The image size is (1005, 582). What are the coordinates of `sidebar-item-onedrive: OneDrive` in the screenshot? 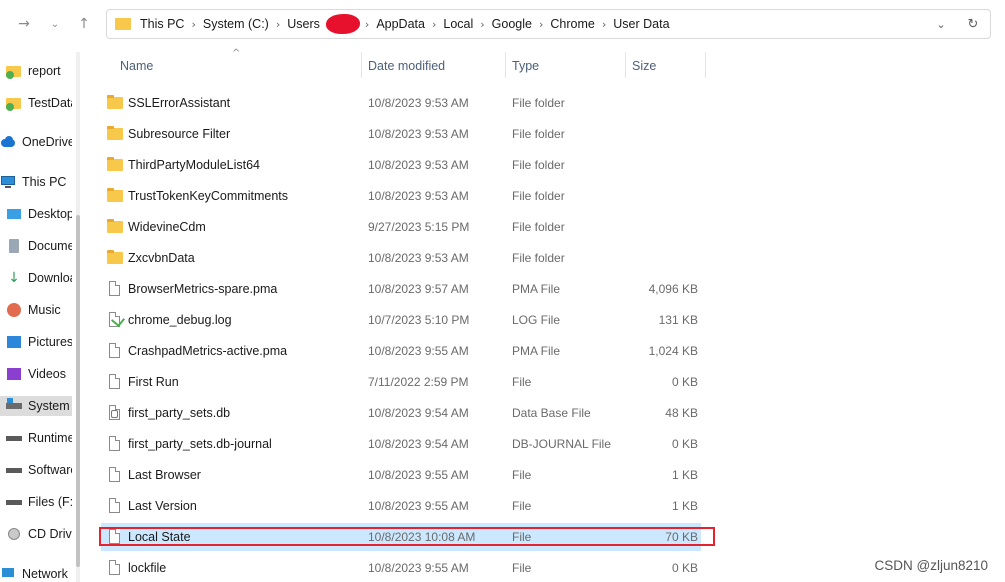 It's located at (36, 142).